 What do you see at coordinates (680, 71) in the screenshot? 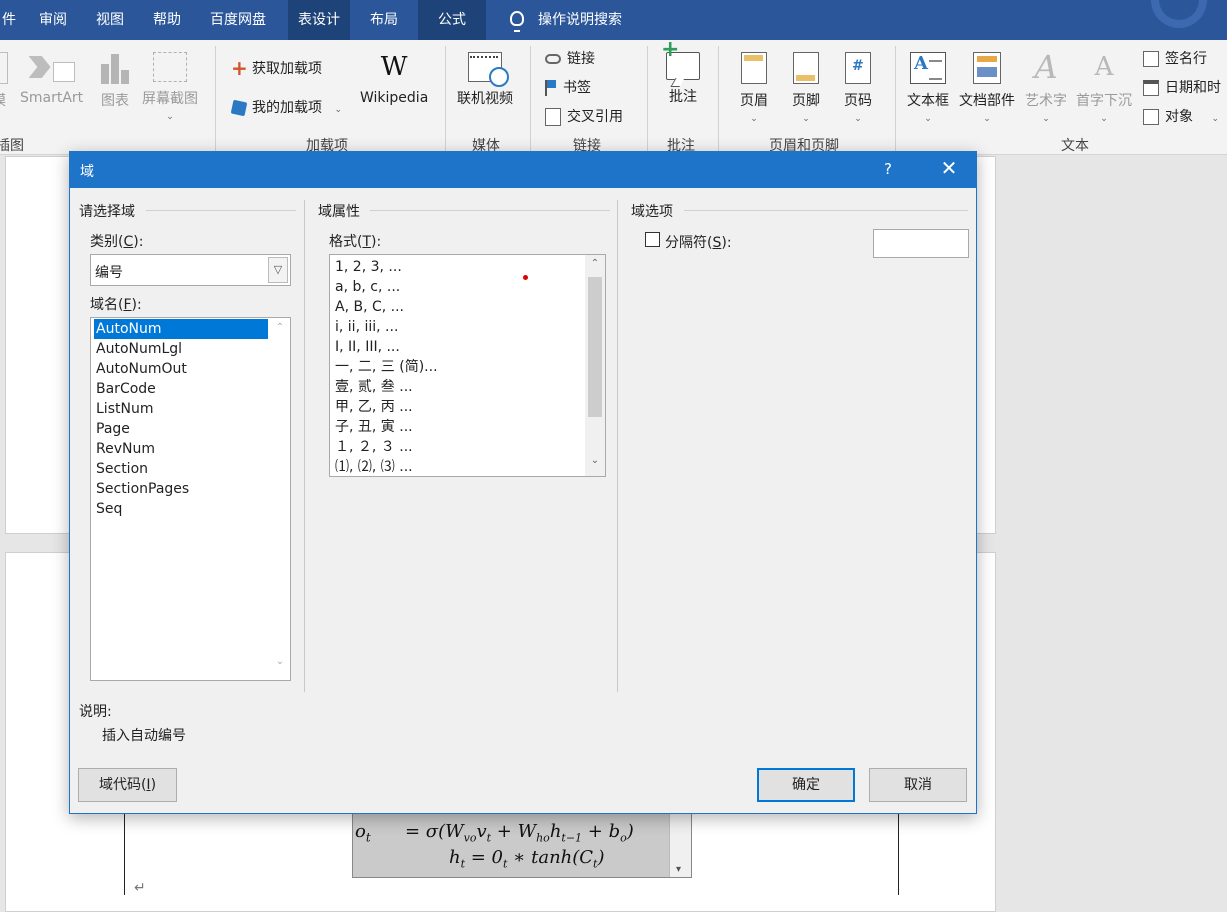
I see `new-comment-button: 批注` at bounding box center [680, 71].